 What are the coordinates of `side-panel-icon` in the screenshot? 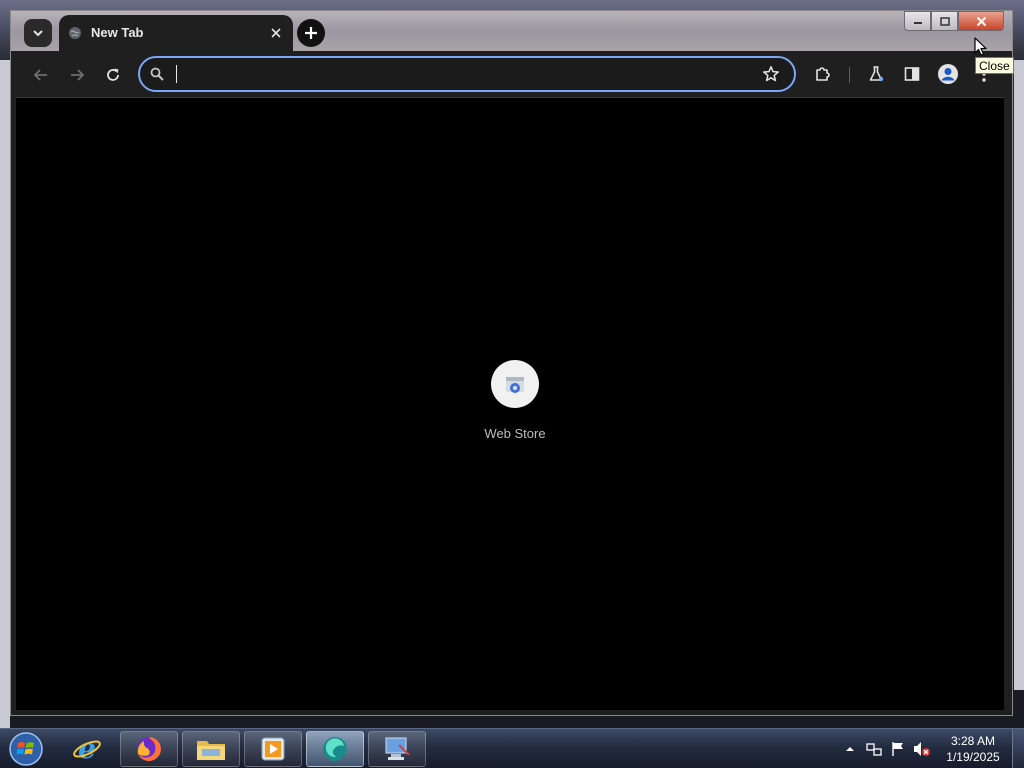 It's located at (912, 74).